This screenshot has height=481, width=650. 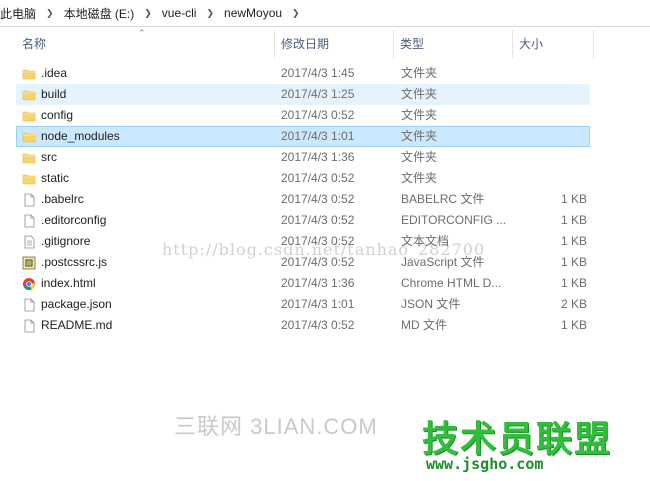 I want to click on watermark-domain: www.jsgho.com, so click(x=485, y=464).